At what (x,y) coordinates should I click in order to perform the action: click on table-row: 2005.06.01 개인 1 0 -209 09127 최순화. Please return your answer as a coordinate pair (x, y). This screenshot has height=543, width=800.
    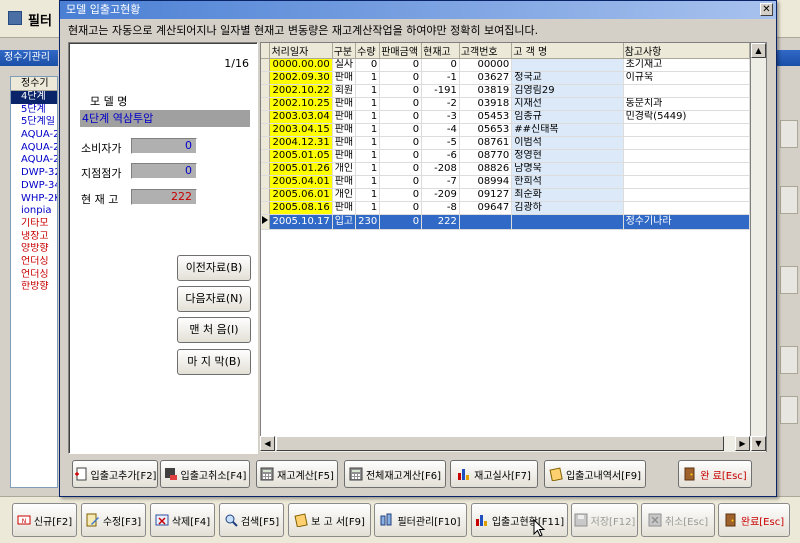
    Looking at the image, I should click on (505, 195).